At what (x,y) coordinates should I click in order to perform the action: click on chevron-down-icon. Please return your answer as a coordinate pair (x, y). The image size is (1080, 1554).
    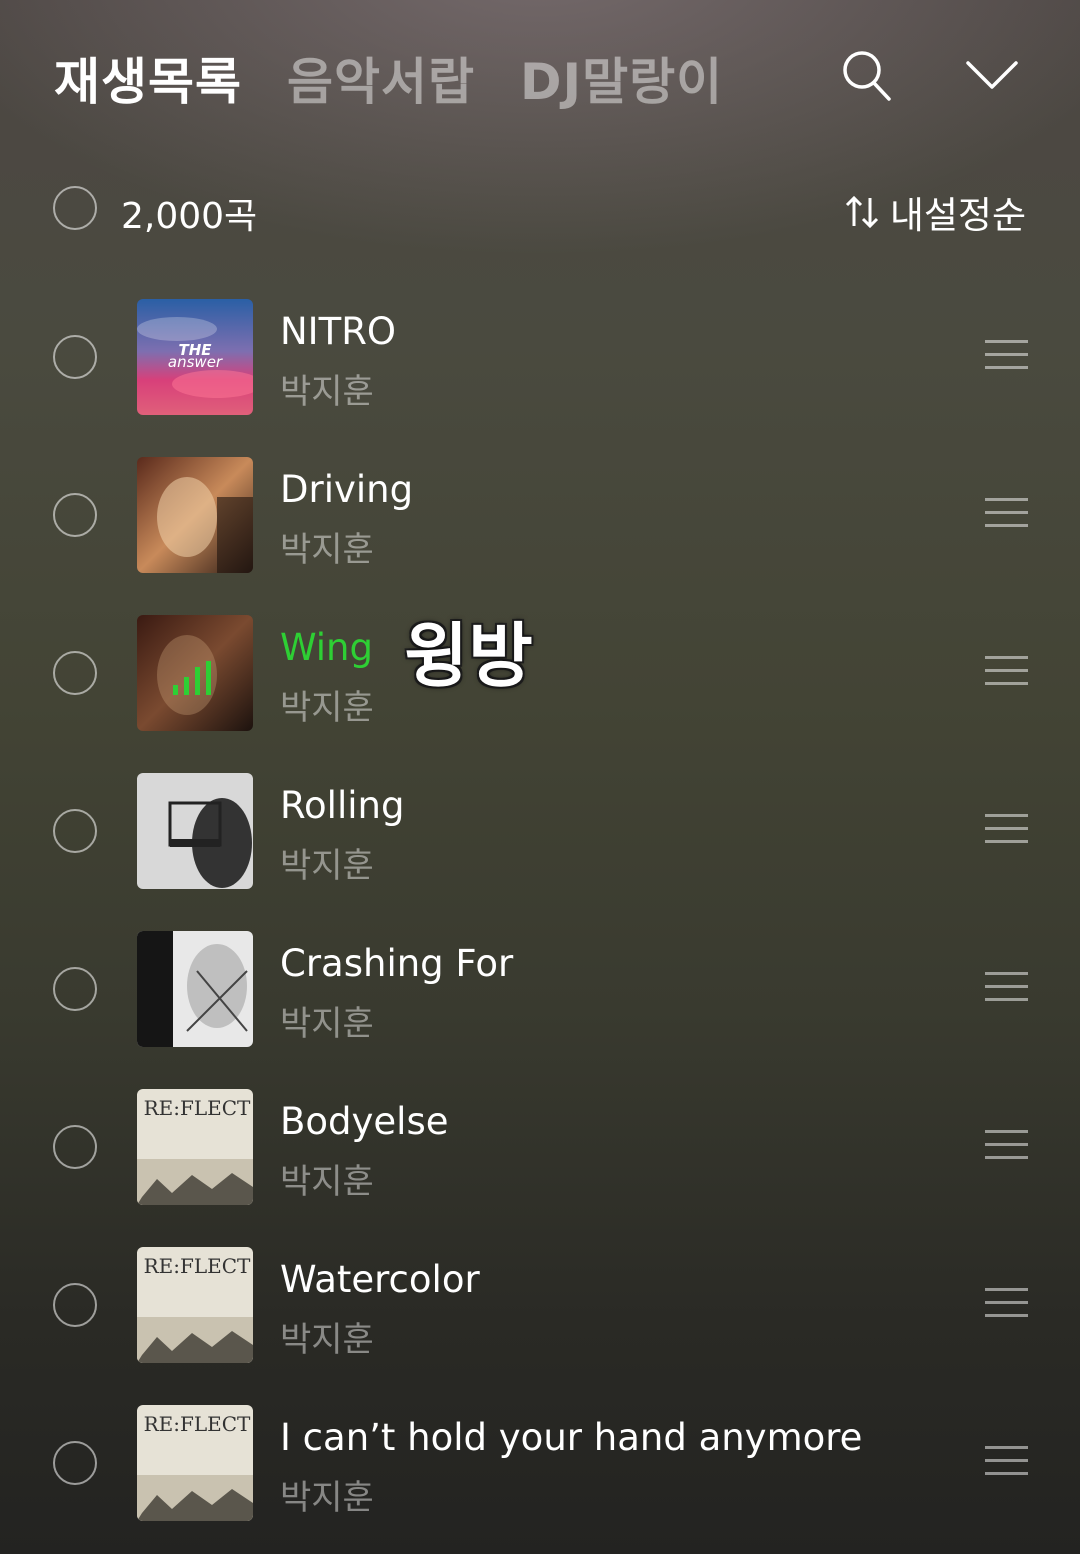
    Looking at the image, I should click on (992, 75).